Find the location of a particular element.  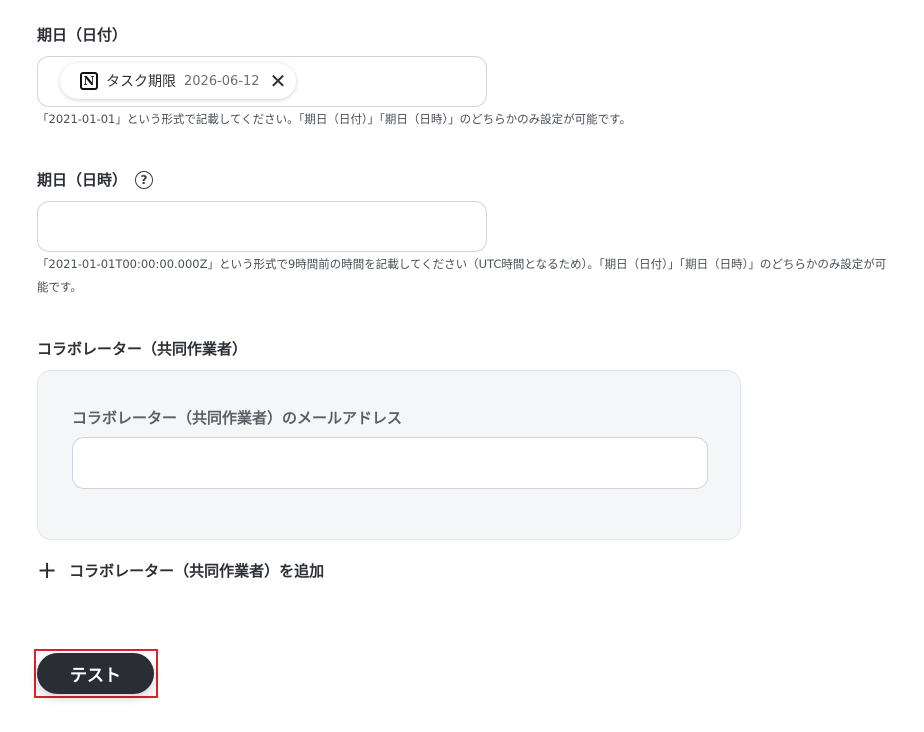

collaborators-label-text: コラボレーター（共同作業者） is located at coordinates (142, 349).